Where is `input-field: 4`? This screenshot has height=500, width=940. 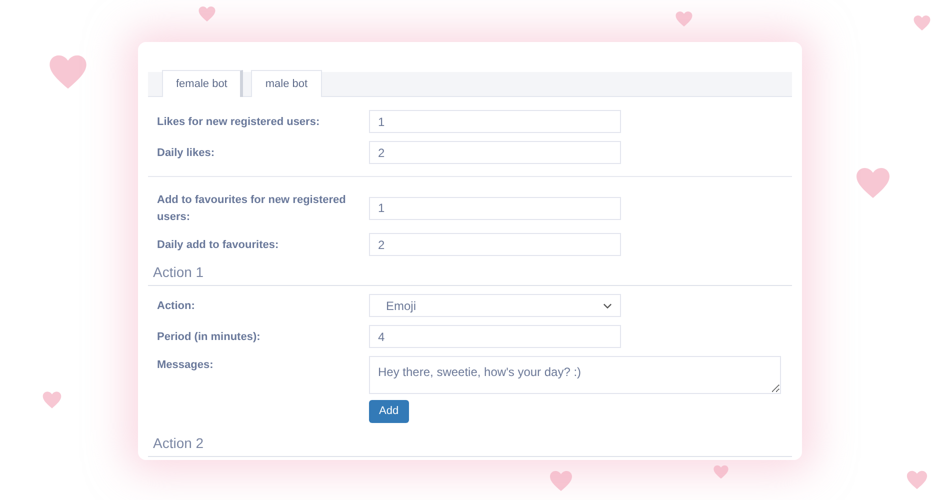 input-field: 4 is located at coordinates (495, 336).